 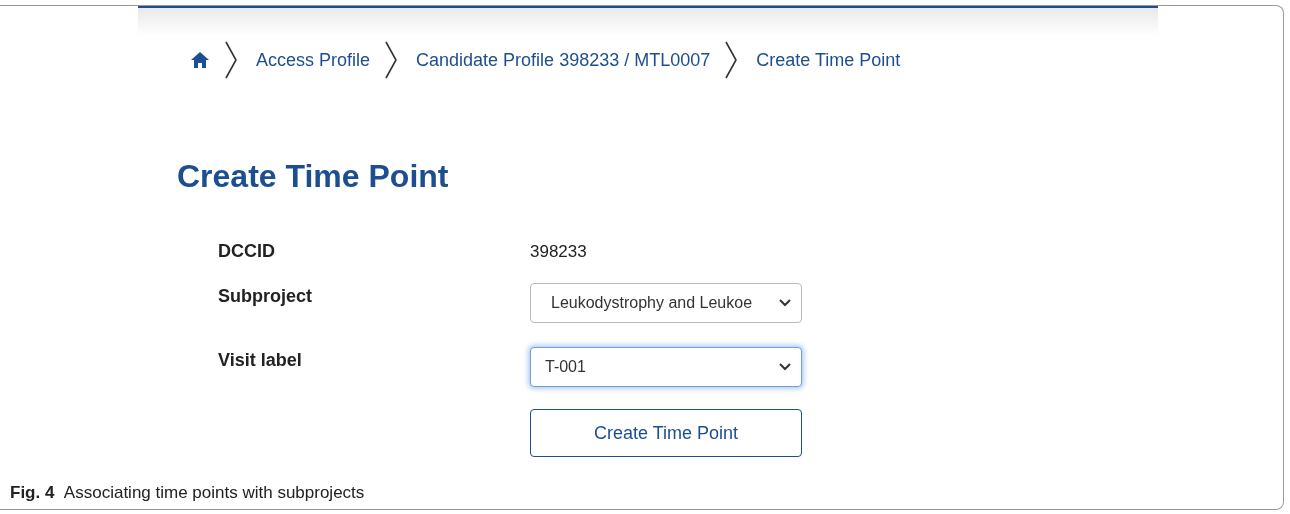 What do you see at coordinates (247, 251) in the screenshot?
I see `field-label: DCCID` at bounding box center [247, 251].